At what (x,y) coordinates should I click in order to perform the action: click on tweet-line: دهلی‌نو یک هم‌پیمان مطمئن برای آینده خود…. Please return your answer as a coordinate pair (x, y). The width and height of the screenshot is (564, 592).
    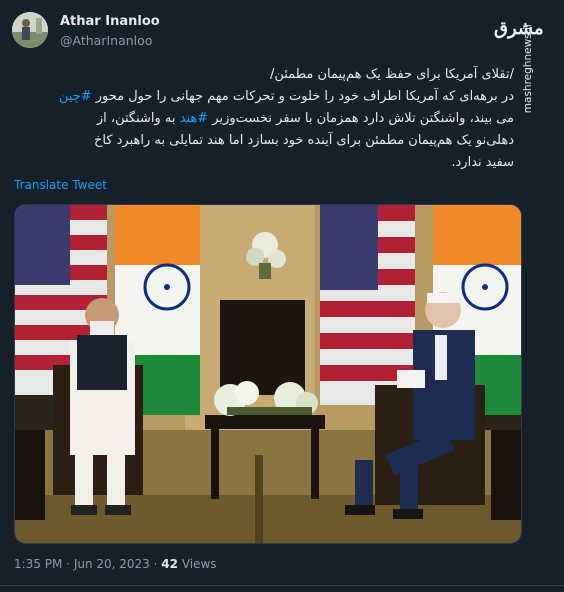
    Looking at the image, I should click on (303, 140).